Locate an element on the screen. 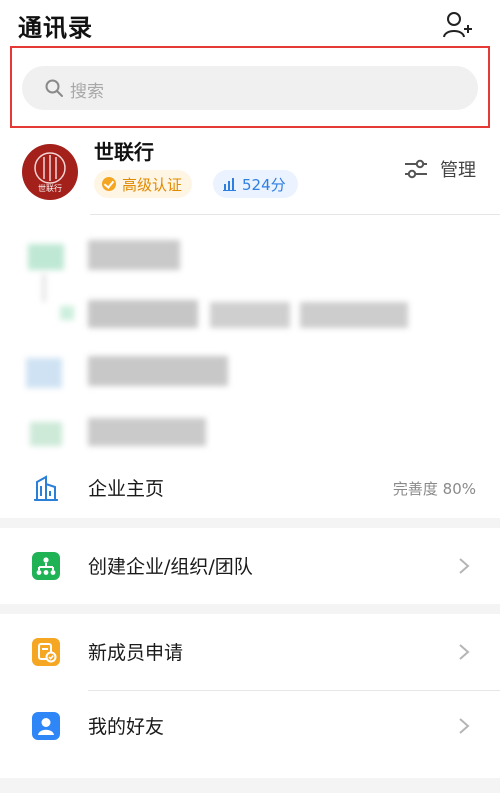  my-friends-row: 我的好友 is located at coordinates (250, 726).